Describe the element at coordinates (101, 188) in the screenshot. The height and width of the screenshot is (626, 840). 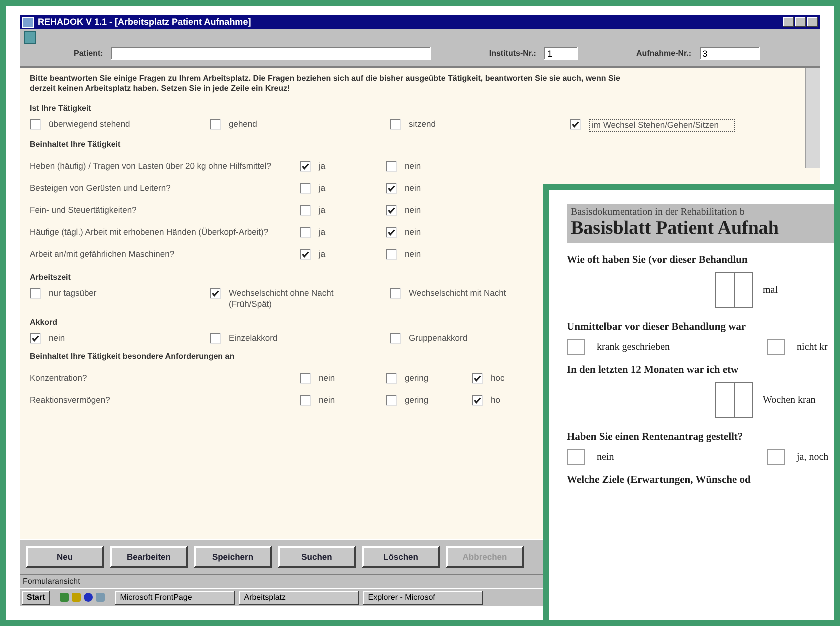
I see `question-text: Besteigen von Gerüsten und Leitern?` at that location.